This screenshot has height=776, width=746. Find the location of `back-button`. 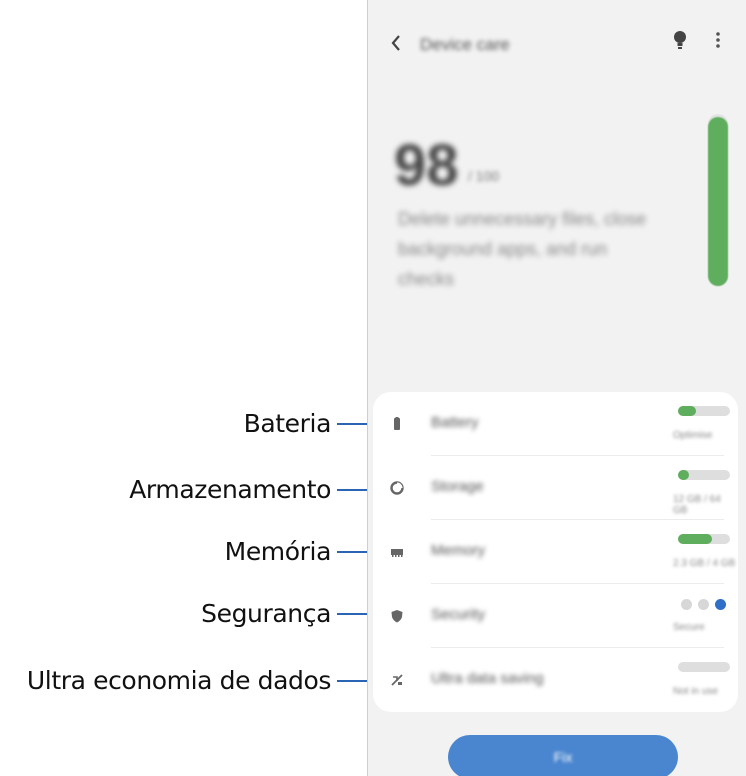

back-button is located at coordinates (396, 45).